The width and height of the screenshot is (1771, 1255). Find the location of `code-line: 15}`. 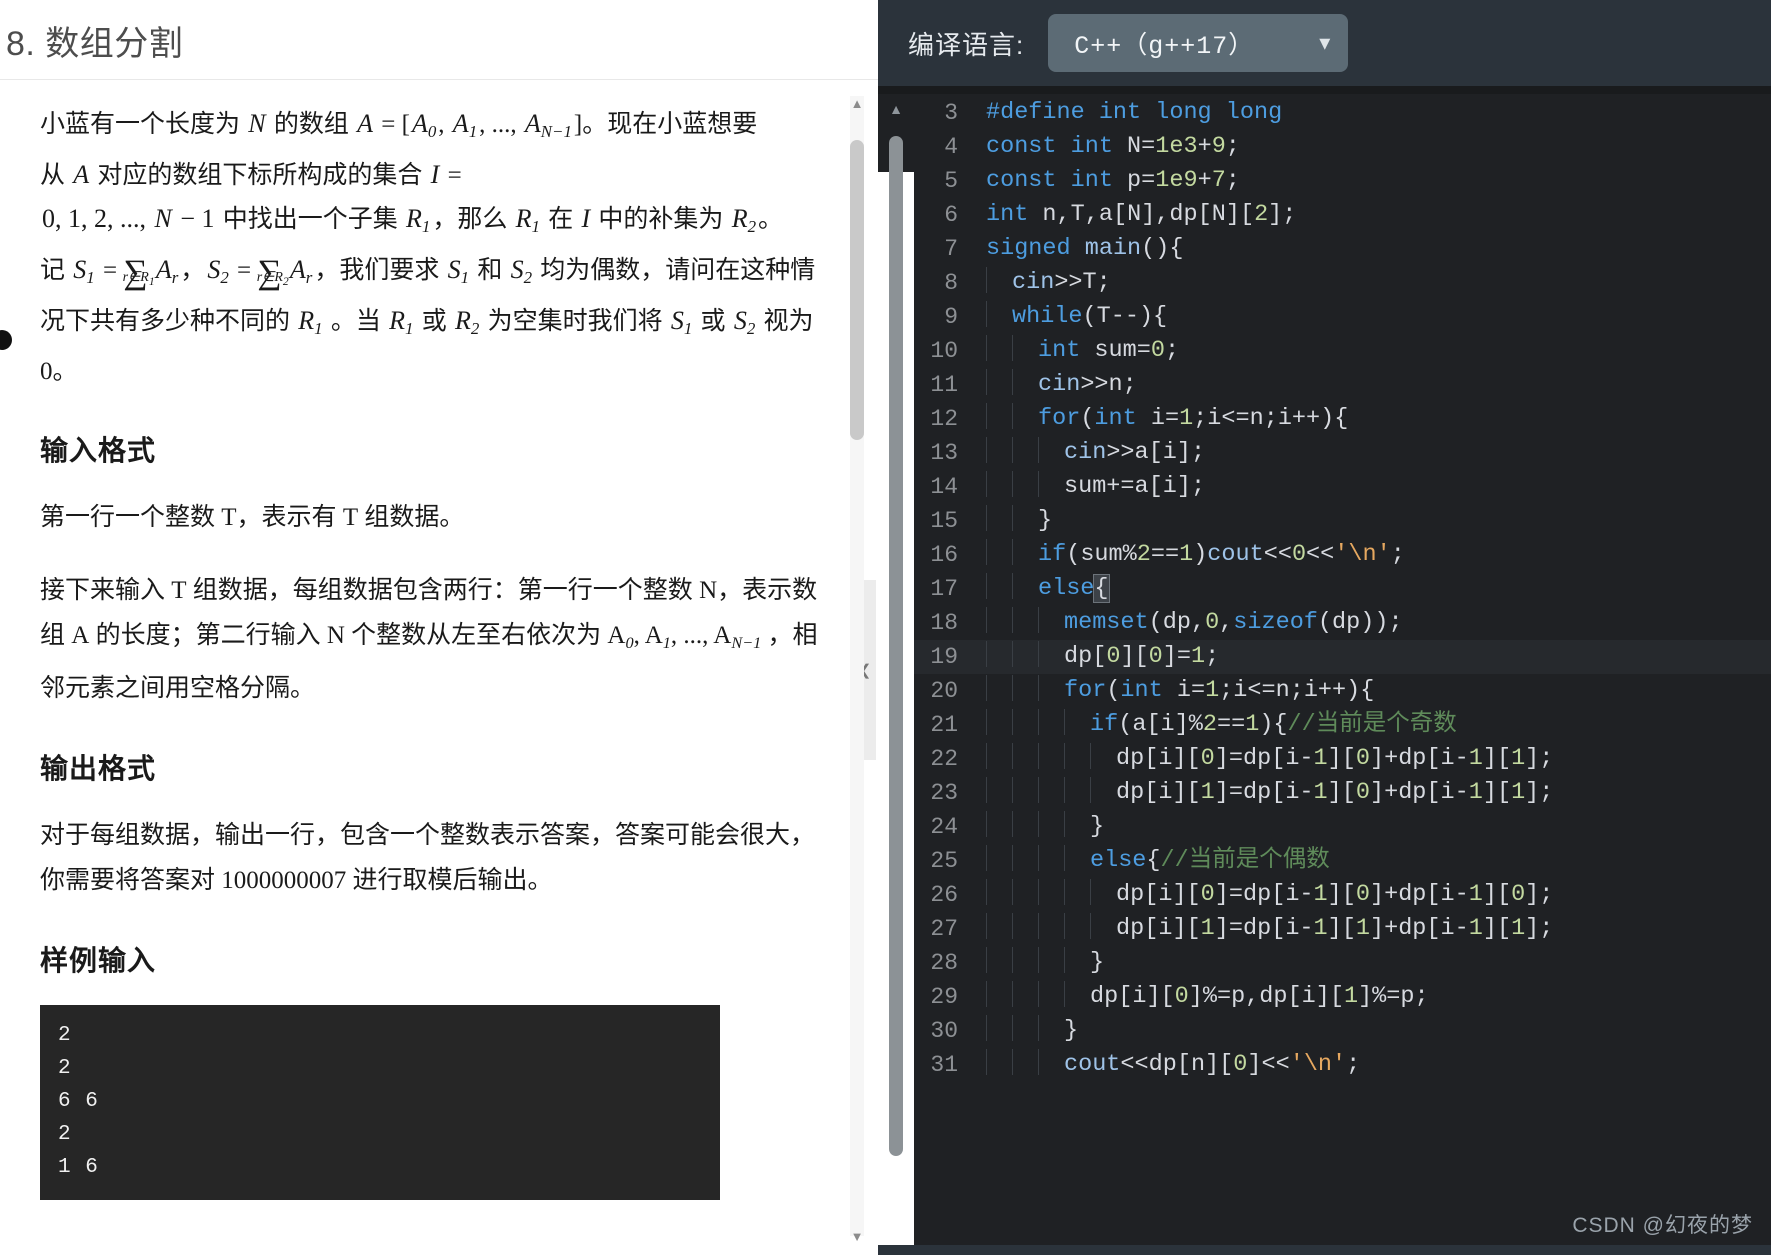

code-line: 15} is located at coordinates (1324, 521).